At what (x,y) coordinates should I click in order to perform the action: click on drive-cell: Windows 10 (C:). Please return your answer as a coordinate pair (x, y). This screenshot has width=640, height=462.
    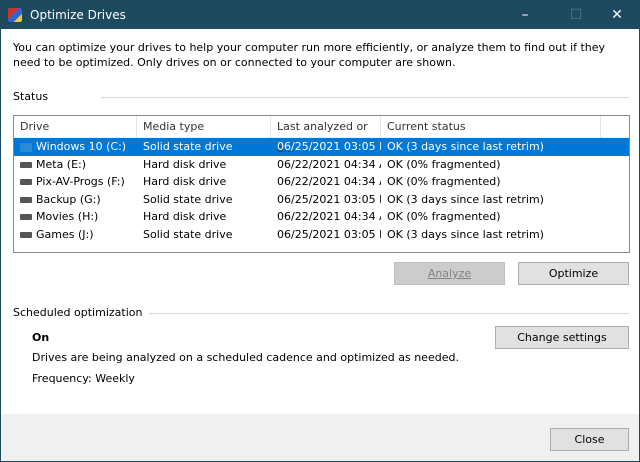
    Looking at the image, I should click on (75, 146).